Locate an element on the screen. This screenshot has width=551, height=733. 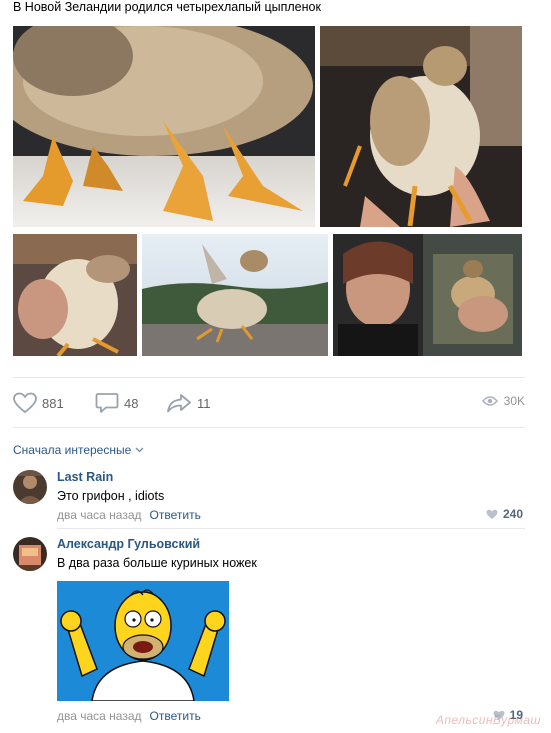
comment-icon is located at coordinates (107, 403).